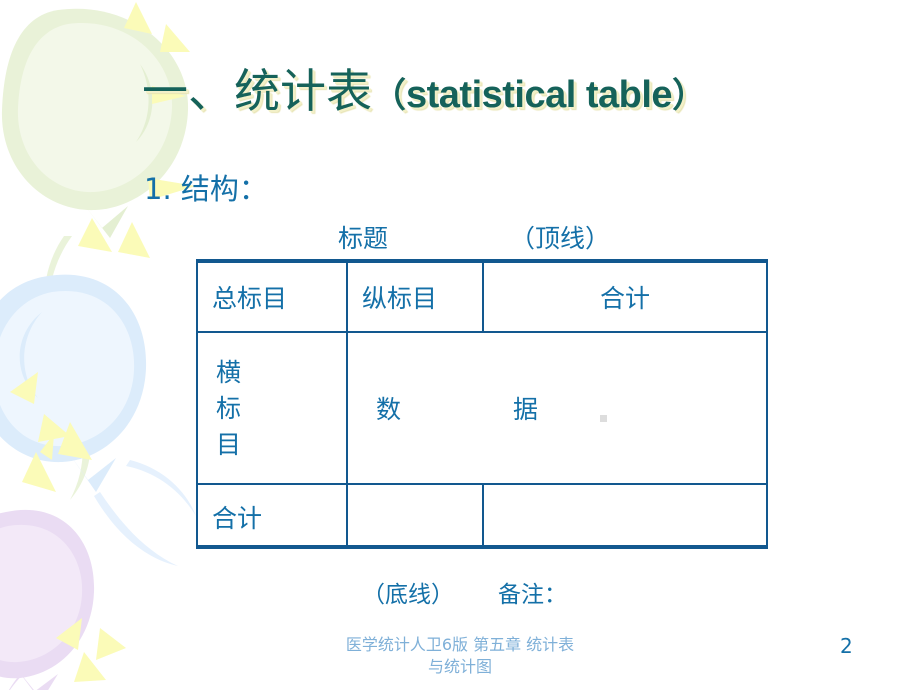  I want to click on table-header-cell-2: 纵标目, so click(414, 297).